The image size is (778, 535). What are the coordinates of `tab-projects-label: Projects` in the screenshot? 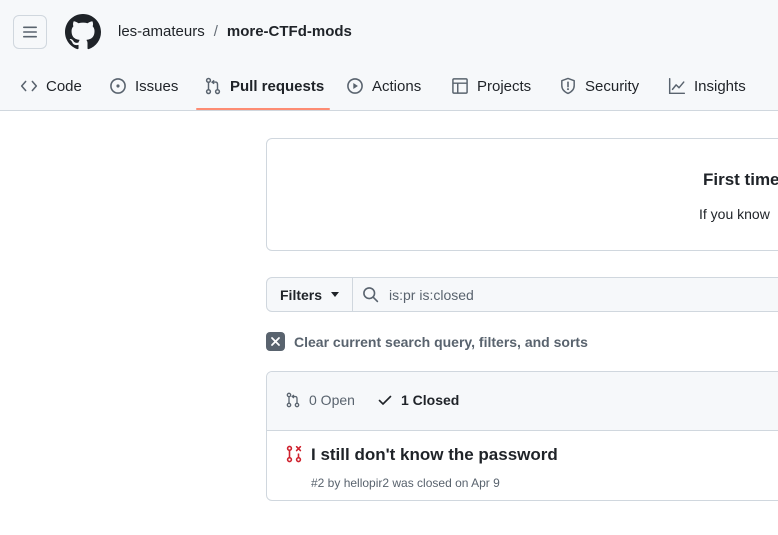 It's located at (504, 86).